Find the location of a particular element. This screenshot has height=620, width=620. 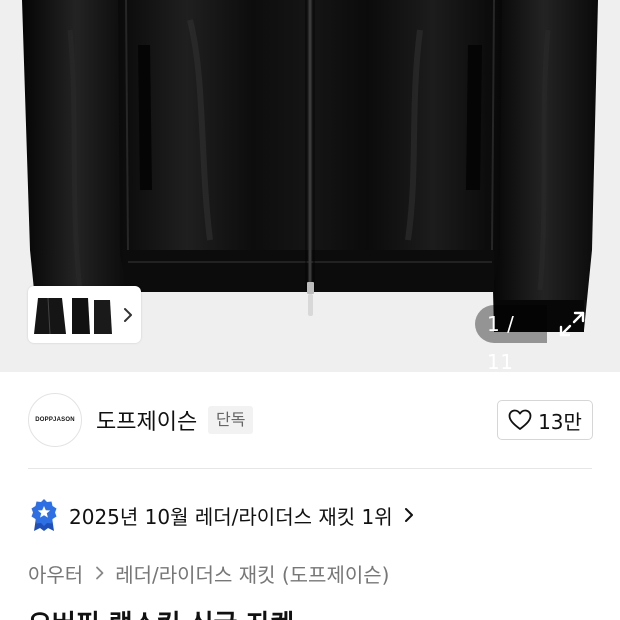

ranking-link: 2025년 10월 레더/라이더스 재킷 1위 is located at coordinates (222, 515).